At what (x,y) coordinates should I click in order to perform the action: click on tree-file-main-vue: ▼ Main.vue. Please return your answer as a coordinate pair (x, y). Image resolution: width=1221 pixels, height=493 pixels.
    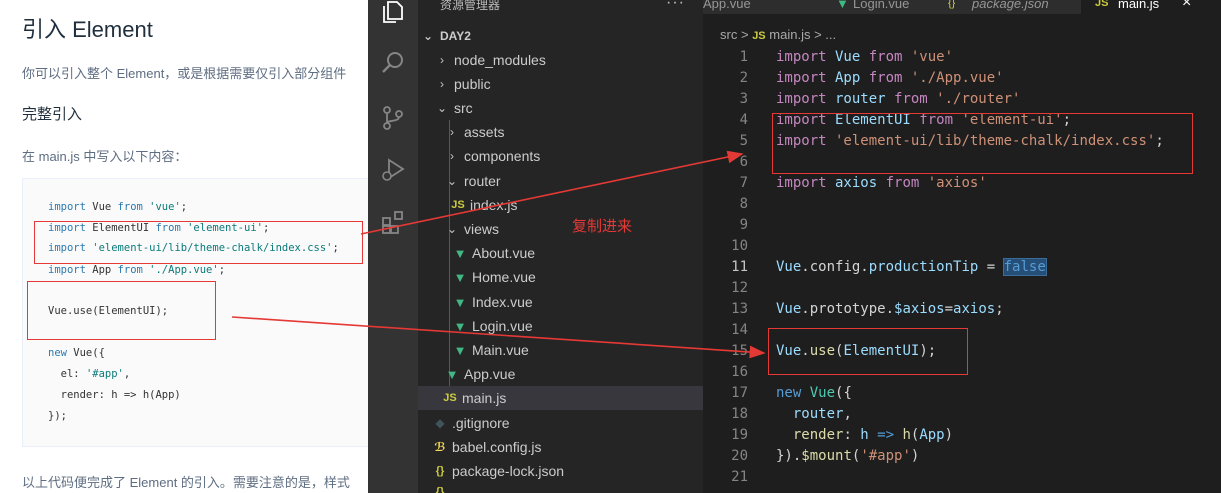
    Looking at the image, I should click on (560, 350).